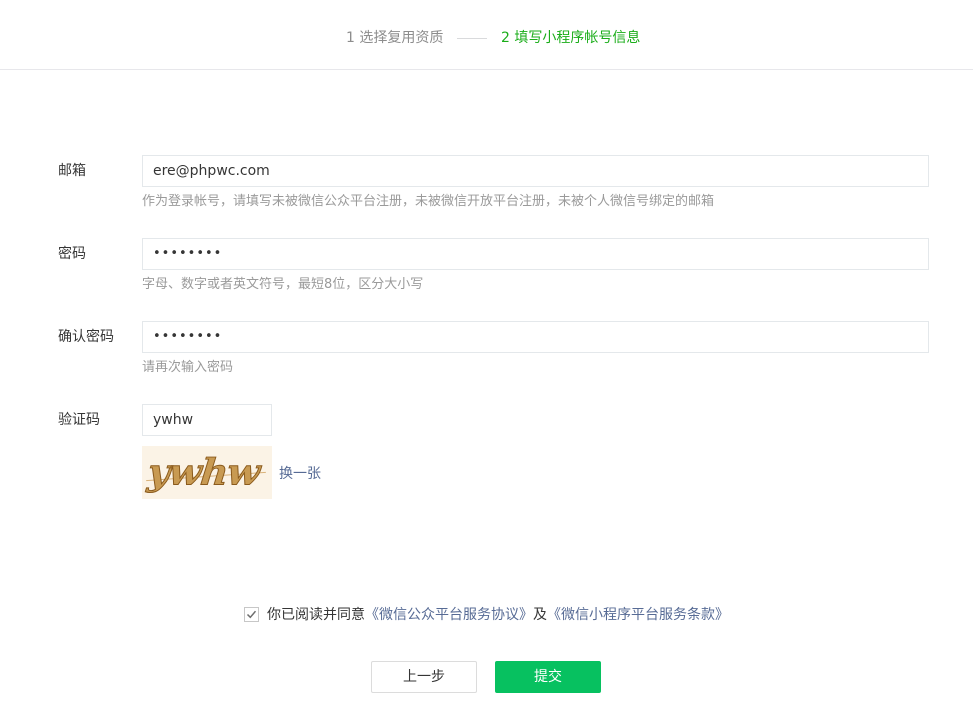  Describe the element at coordinates (79, 420) in the screenshot. I see `captcha-label: 验证码` at that location.